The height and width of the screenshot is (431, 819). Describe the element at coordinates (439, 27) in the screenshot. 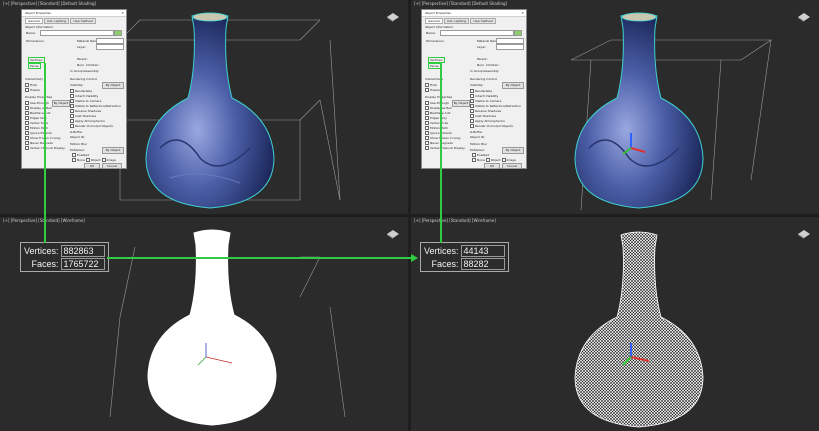

I see `section-object-info: Object Information` at that location.